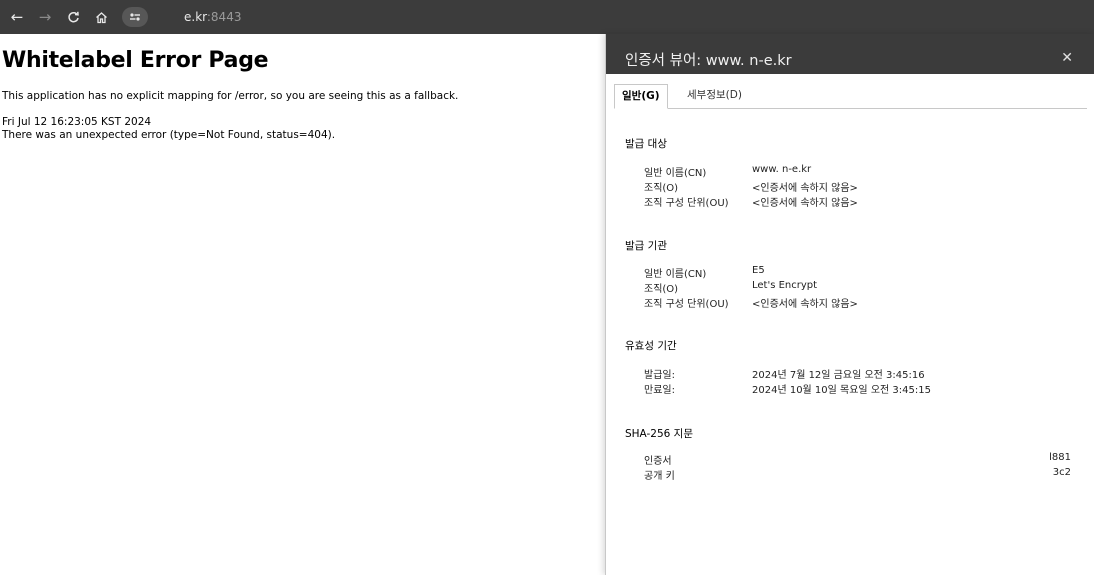  Describe the element at coordinates (646, 246) in the screenshot. I see `issued-by-heading: 발급 기관` at that location.